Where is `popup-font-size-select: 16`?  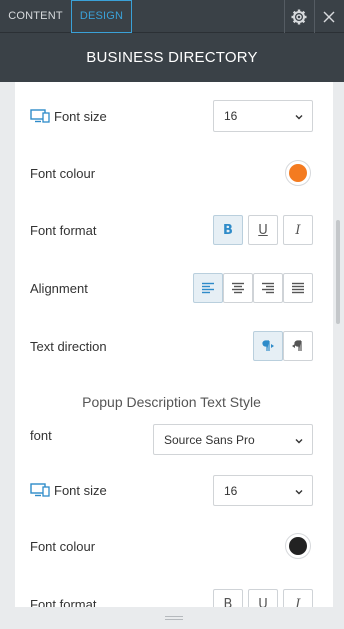 popup-font-size-select: 16 is located at coordinates (263, 490).